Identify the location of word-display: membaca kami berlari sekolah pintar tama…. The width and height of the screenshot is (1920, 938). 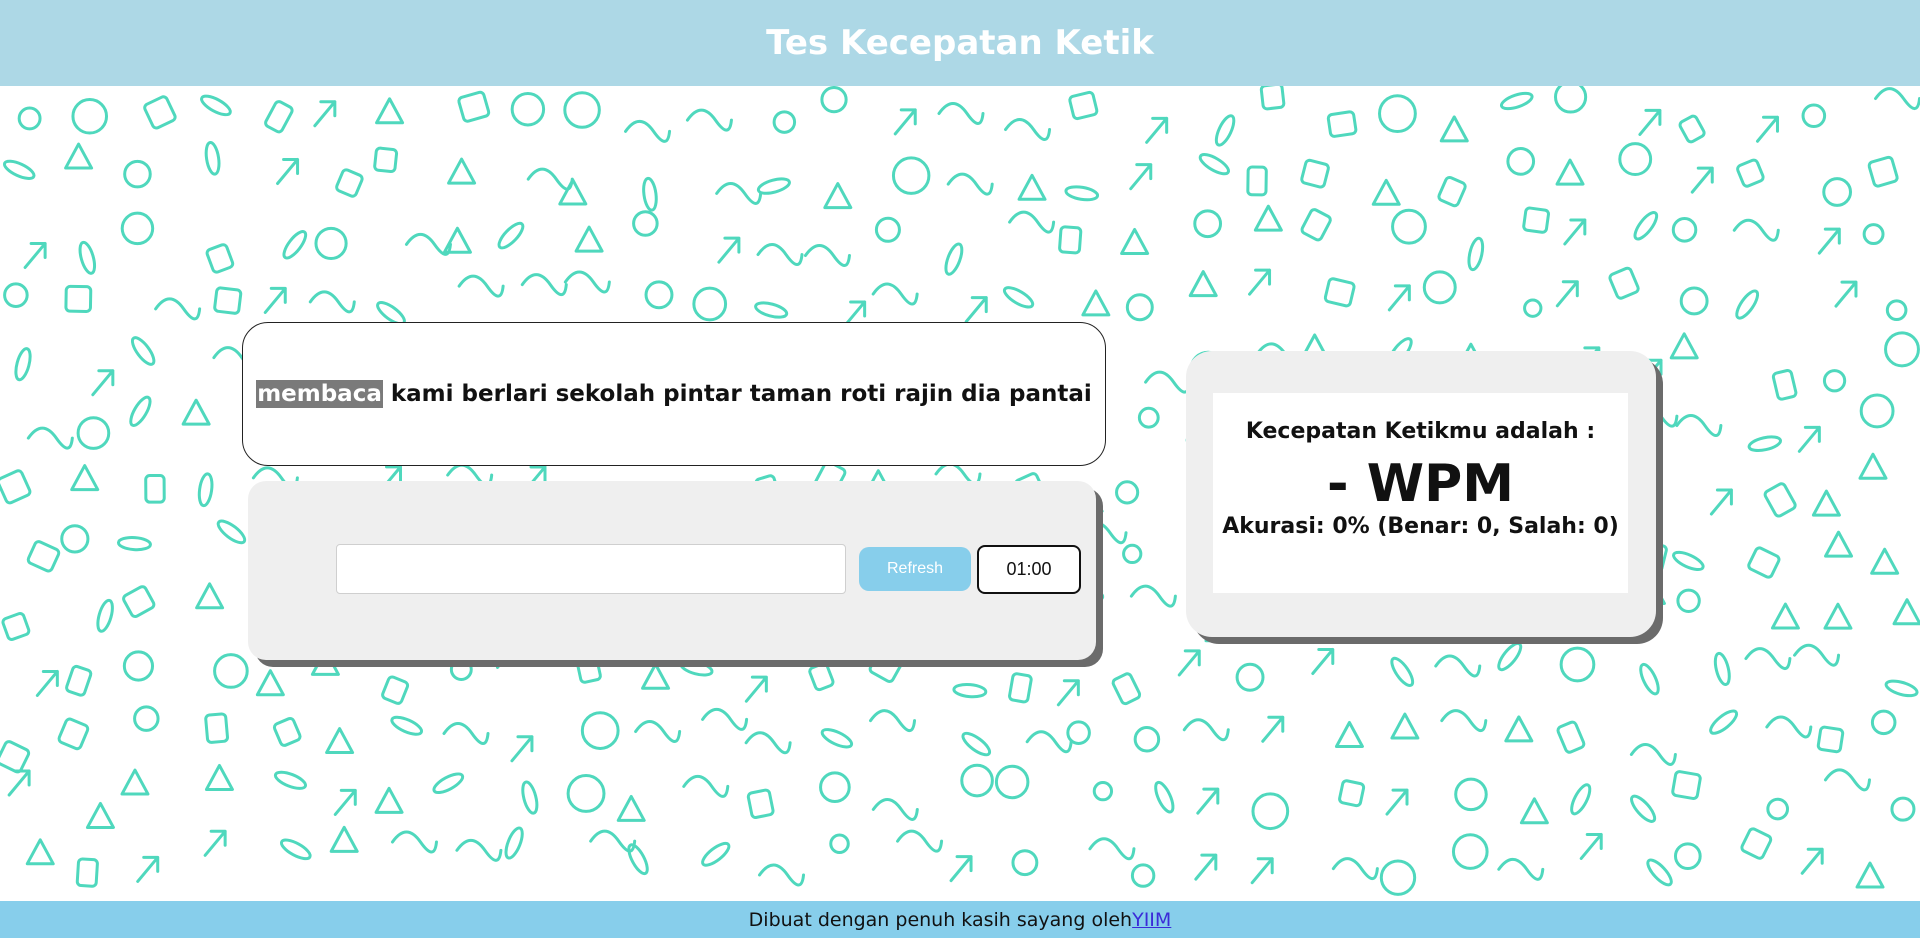
(674, 394).